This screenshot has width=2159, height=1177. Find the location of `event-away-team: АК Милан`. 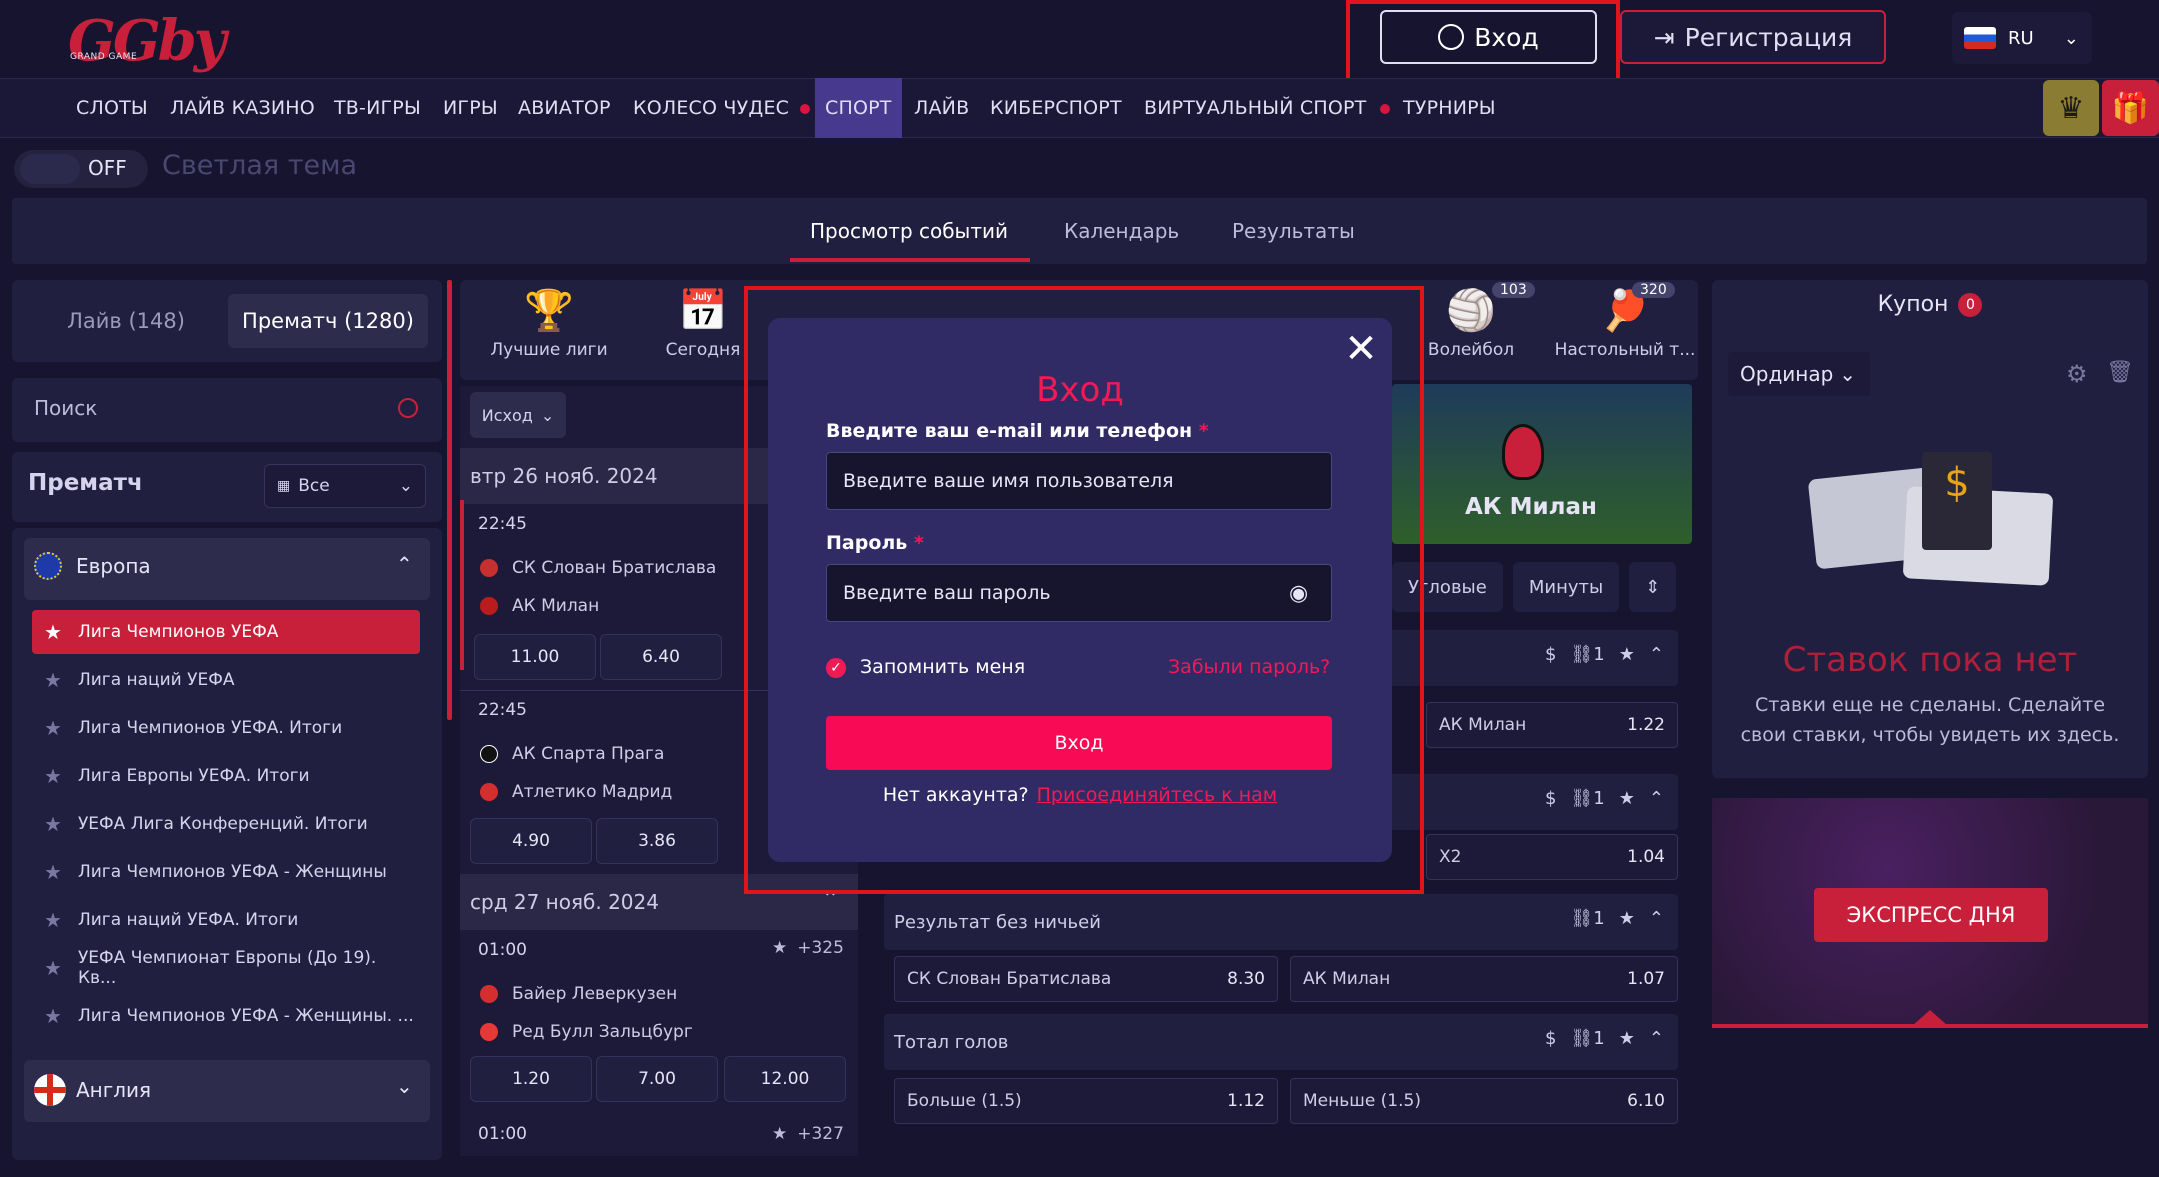

event-away-team: АК Милан is located at coordinates (539, 606).